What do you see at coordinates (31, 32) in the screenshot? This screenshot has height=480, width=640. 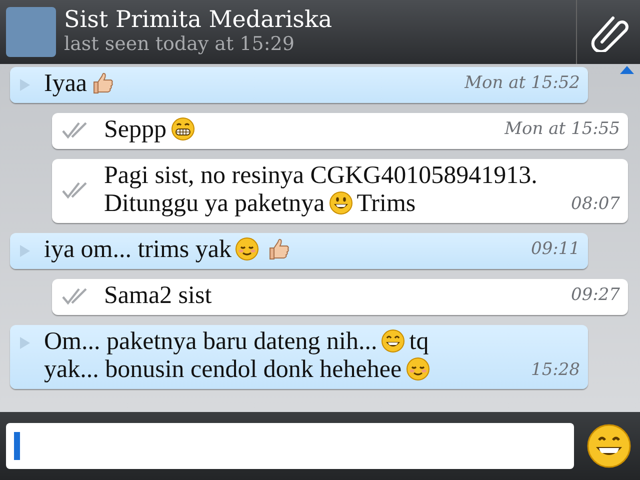 I see `avatar-photo-placeholder` at bounding box center [31, 32].